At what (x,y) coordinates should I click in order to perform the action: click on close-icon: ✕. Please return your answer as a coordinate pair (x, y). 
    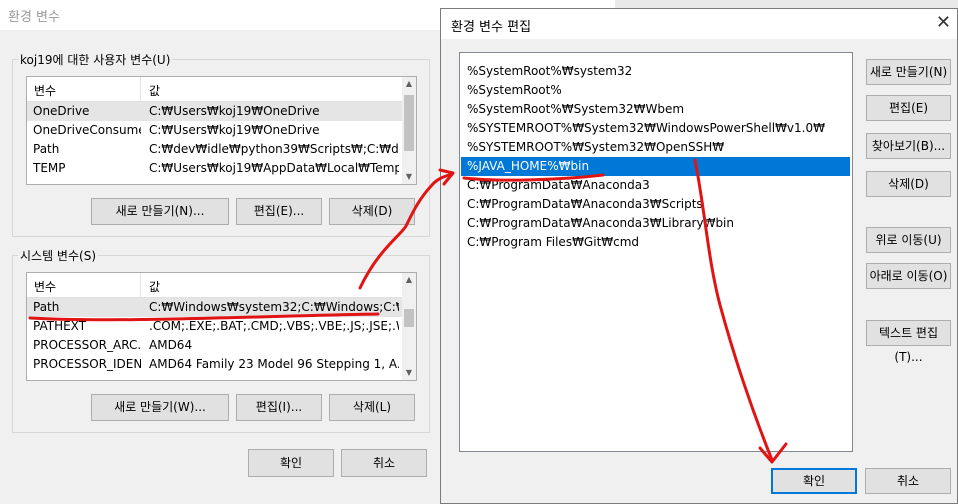
    Looking at the image, I should click on (943, 22).